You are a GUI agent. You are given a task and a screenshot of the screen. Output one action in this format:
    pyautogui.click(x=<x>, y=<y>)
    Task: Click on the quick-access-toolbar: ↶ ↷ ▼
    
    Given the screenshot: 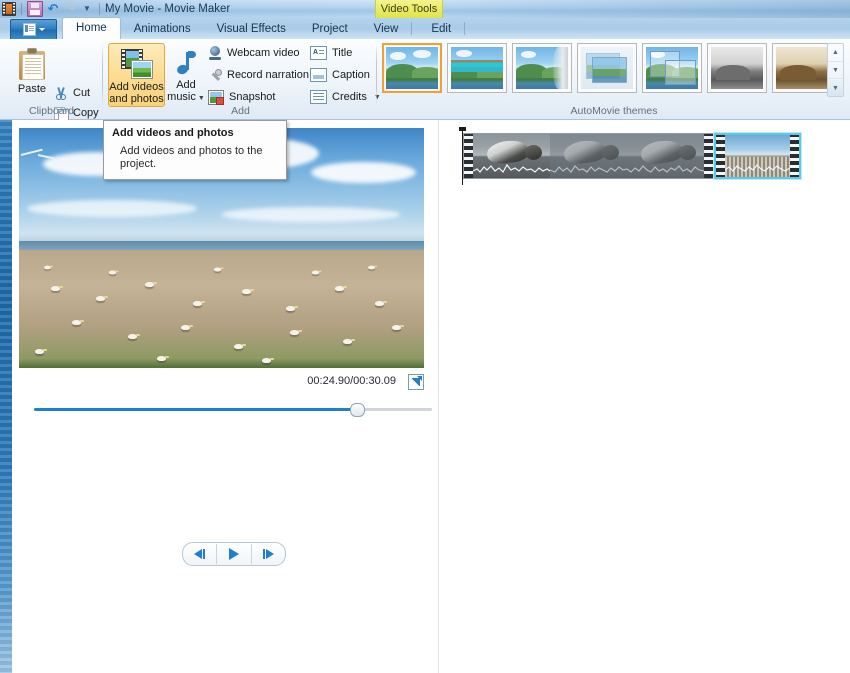 What is the action you would take?
    pyautogui.click(x=52, y=9)
    